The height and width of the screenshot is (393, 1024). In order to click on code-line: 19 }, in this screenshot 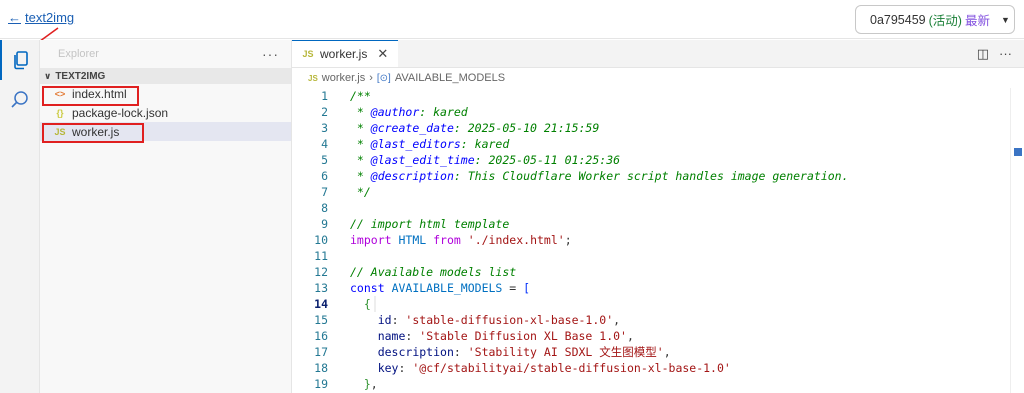, I will do `click(658, 384)`.